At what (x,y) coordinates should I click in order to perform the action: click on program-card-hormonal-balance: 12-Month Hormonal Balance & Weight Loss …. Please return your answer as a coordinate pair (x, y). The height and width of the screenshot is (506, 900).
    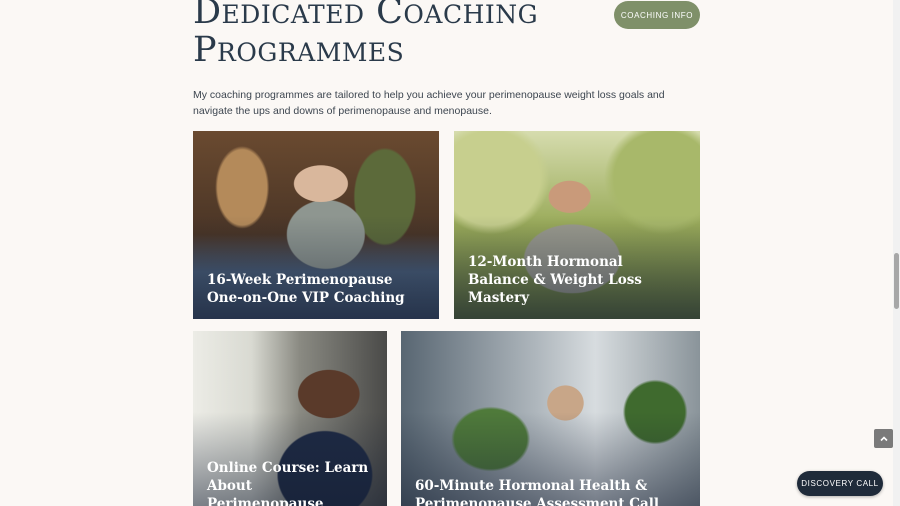
    Looking at the image, I should click on (577, 225).